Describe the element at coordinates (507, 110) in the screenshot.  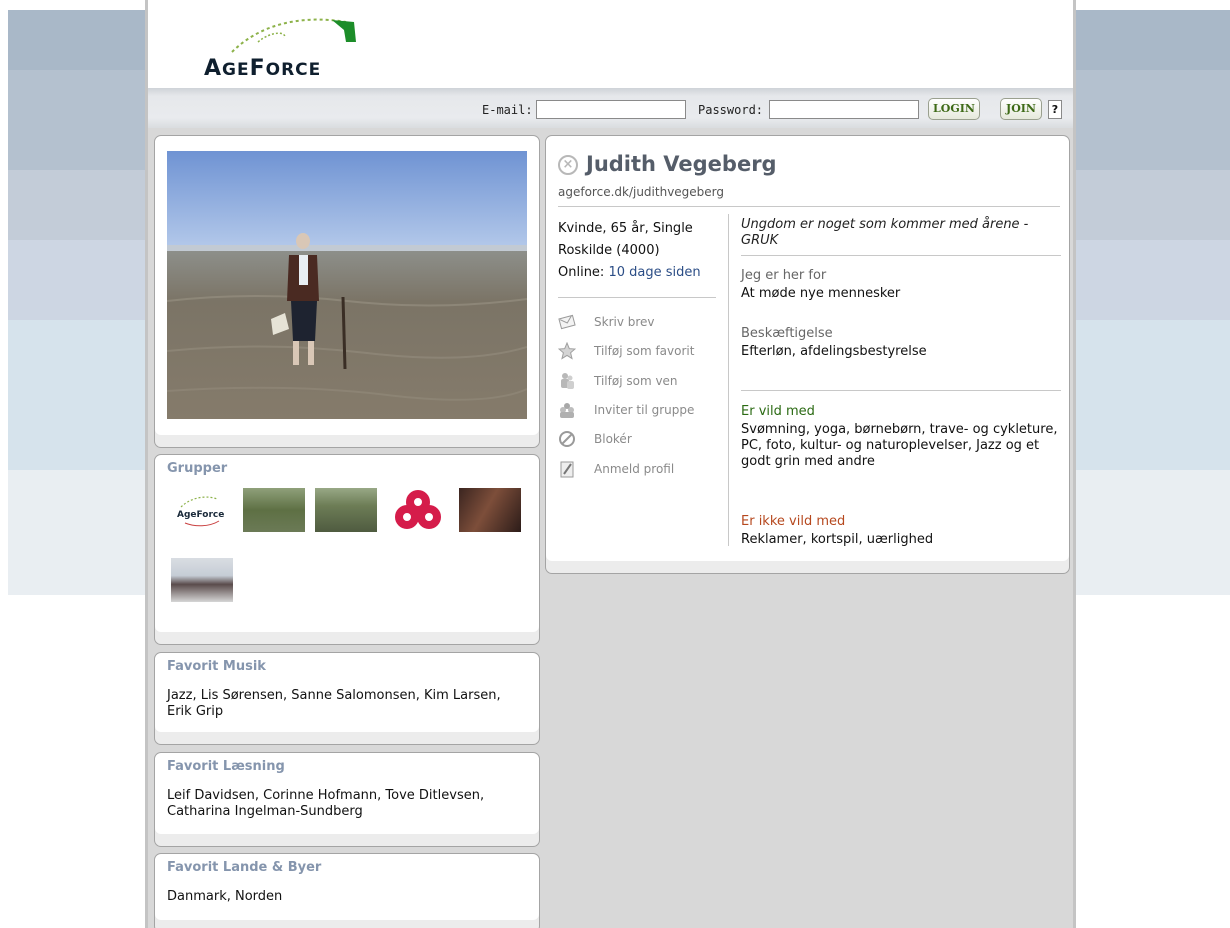
I see `email-label: E-mail:` at that location.